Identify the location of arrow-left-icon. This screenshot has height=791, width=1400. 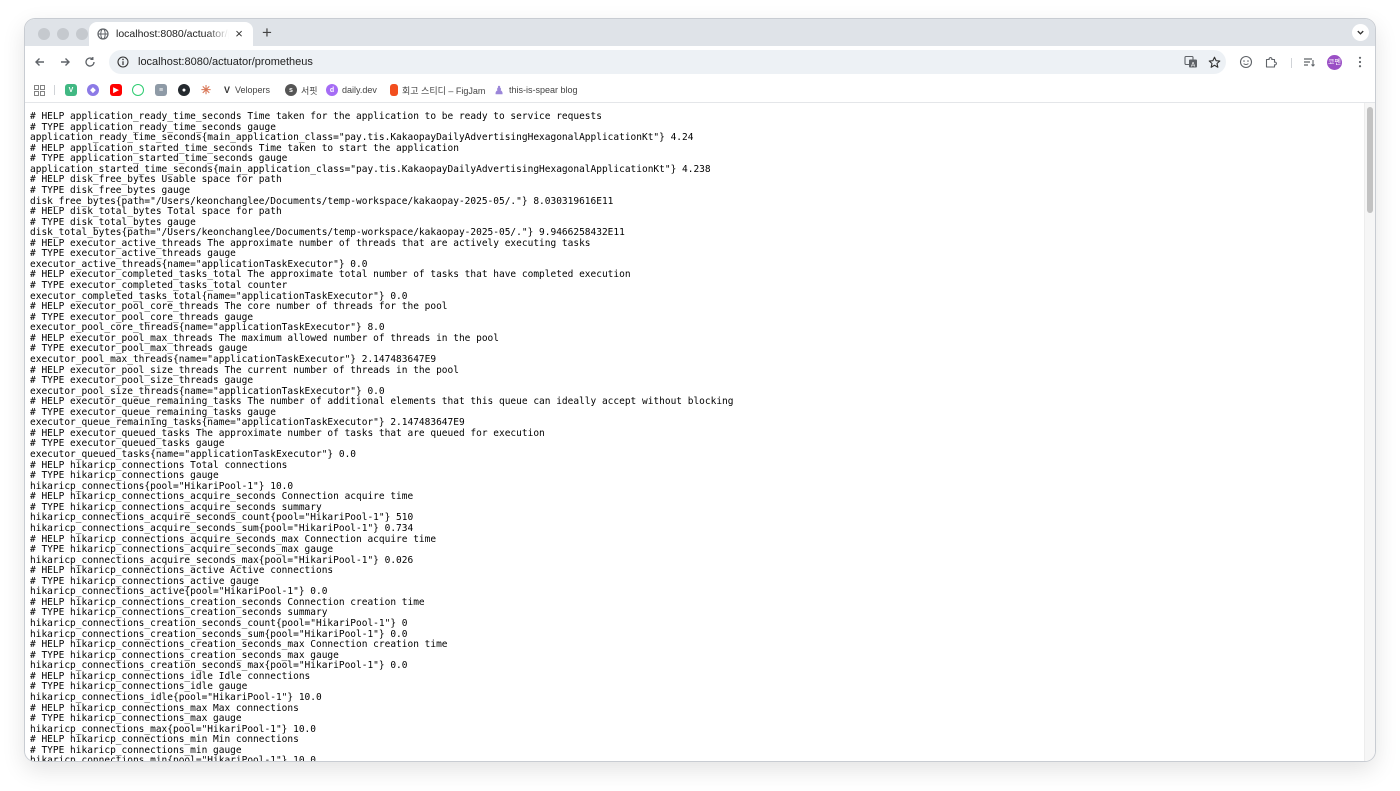
(39, 62).